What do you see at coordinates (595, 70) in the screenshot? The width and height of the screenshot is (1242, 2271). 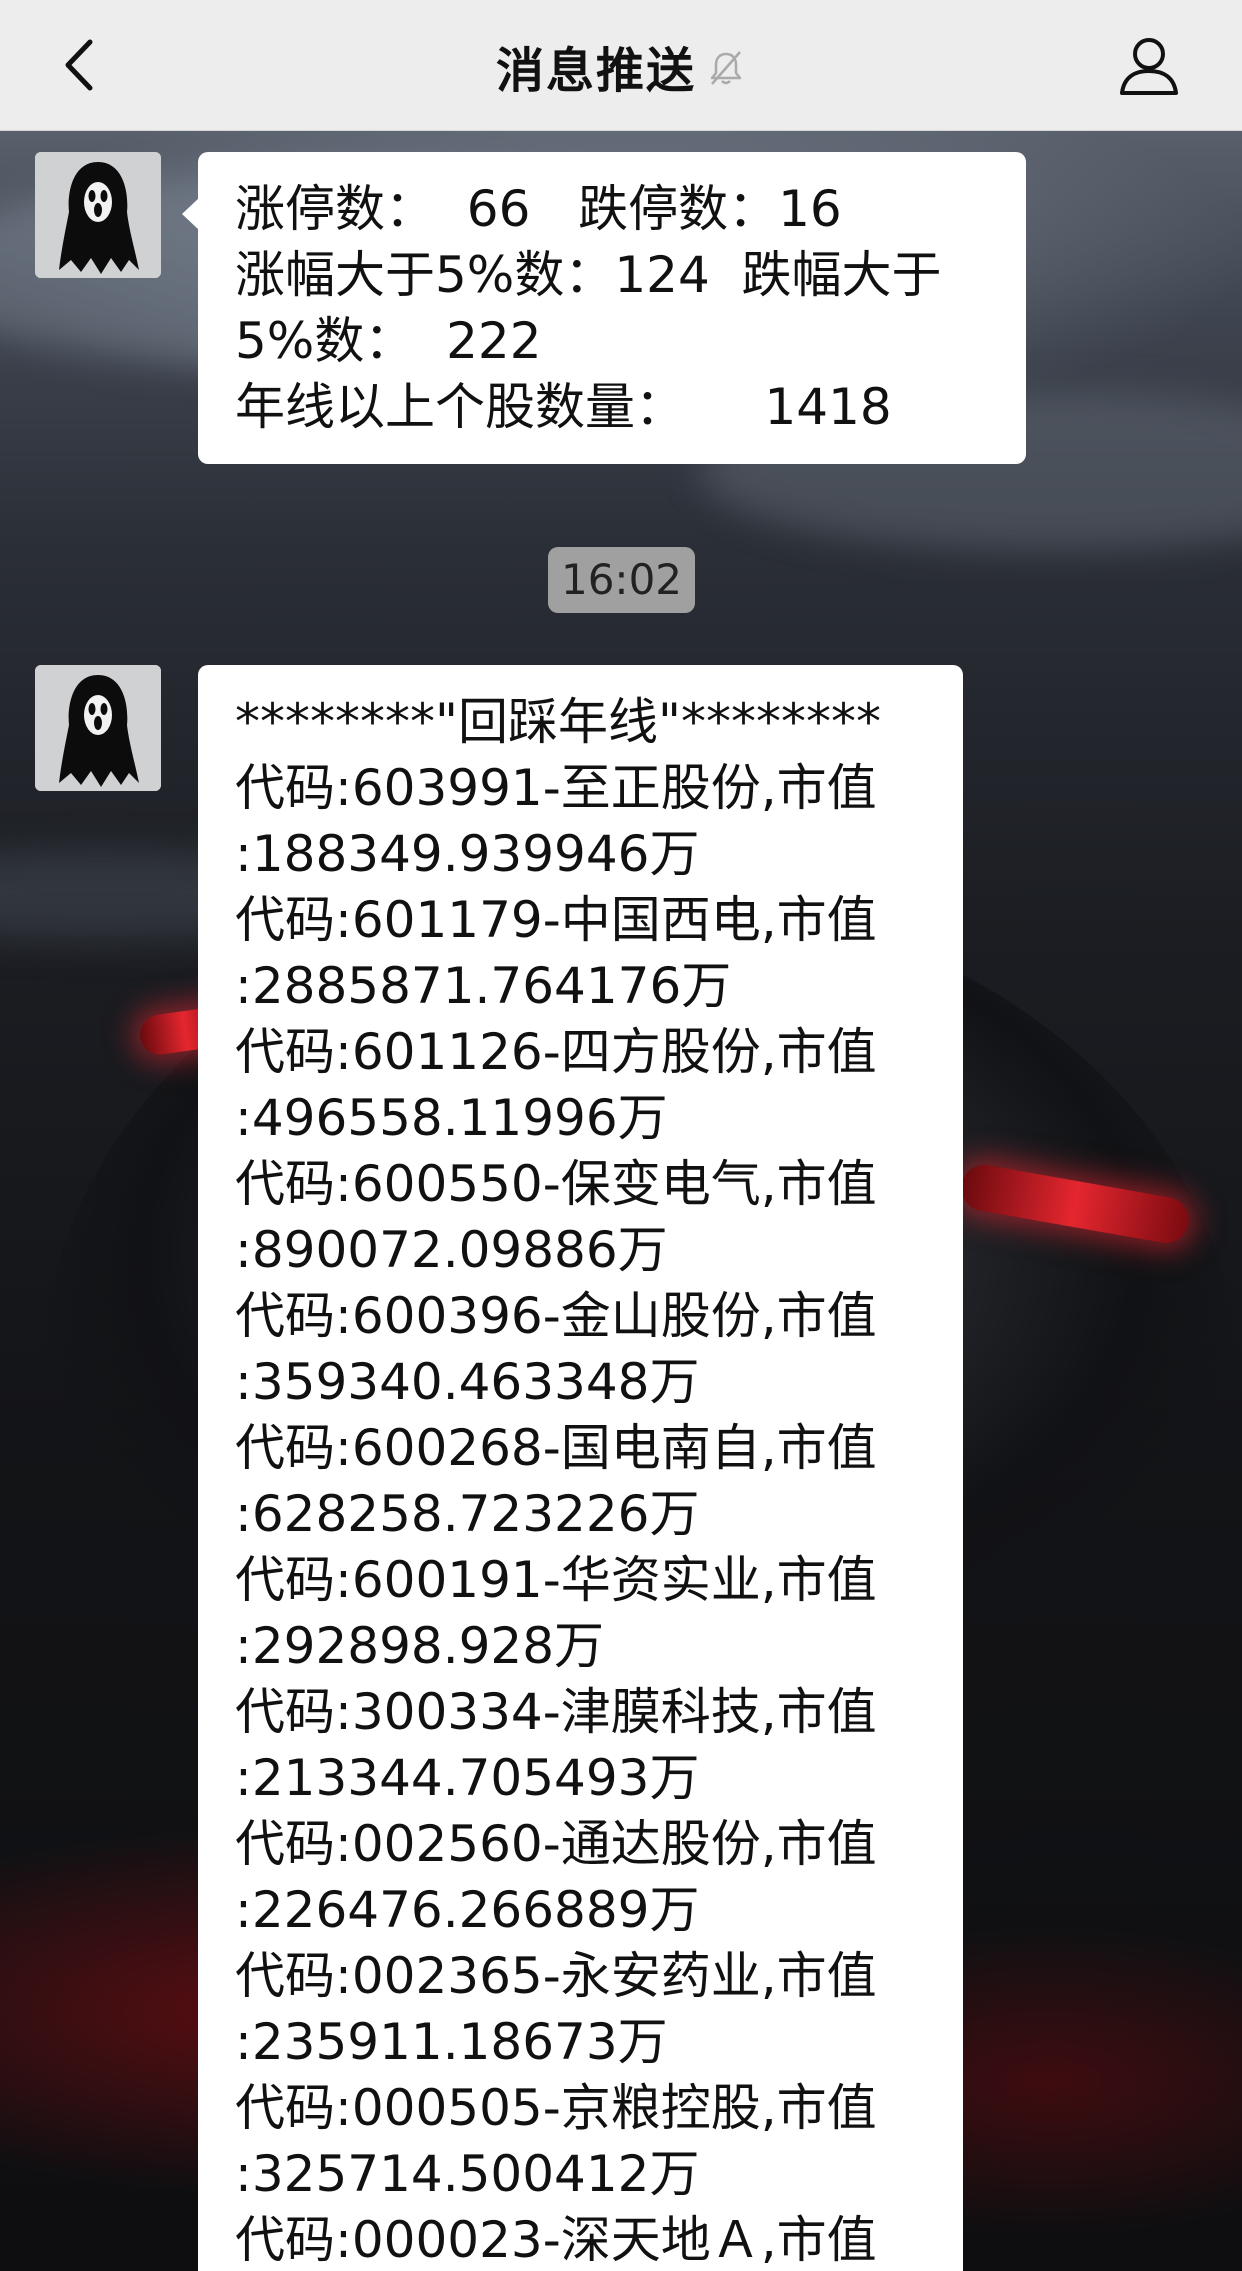 I see `chat-title: 消息推送` at bounding box center [595, 70].